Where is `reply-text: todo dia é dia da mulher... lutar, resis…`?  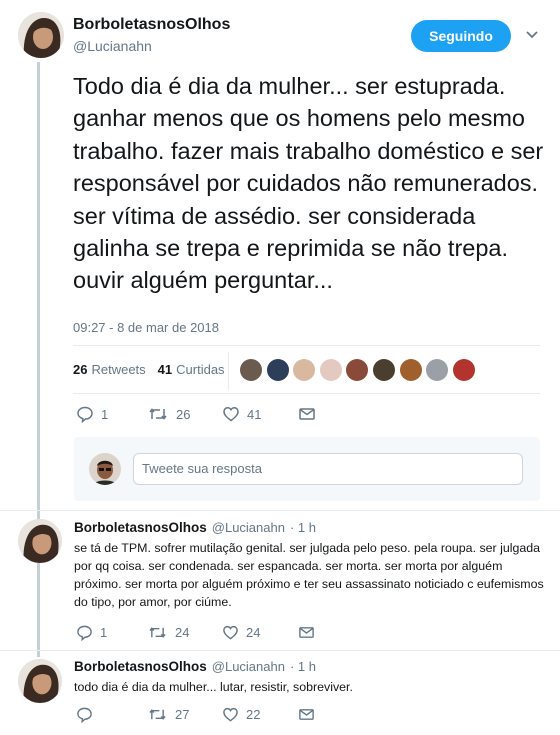
reply-text: todo dia é dia da mulher... lutar, resis… is located at coordinates (213, 687).